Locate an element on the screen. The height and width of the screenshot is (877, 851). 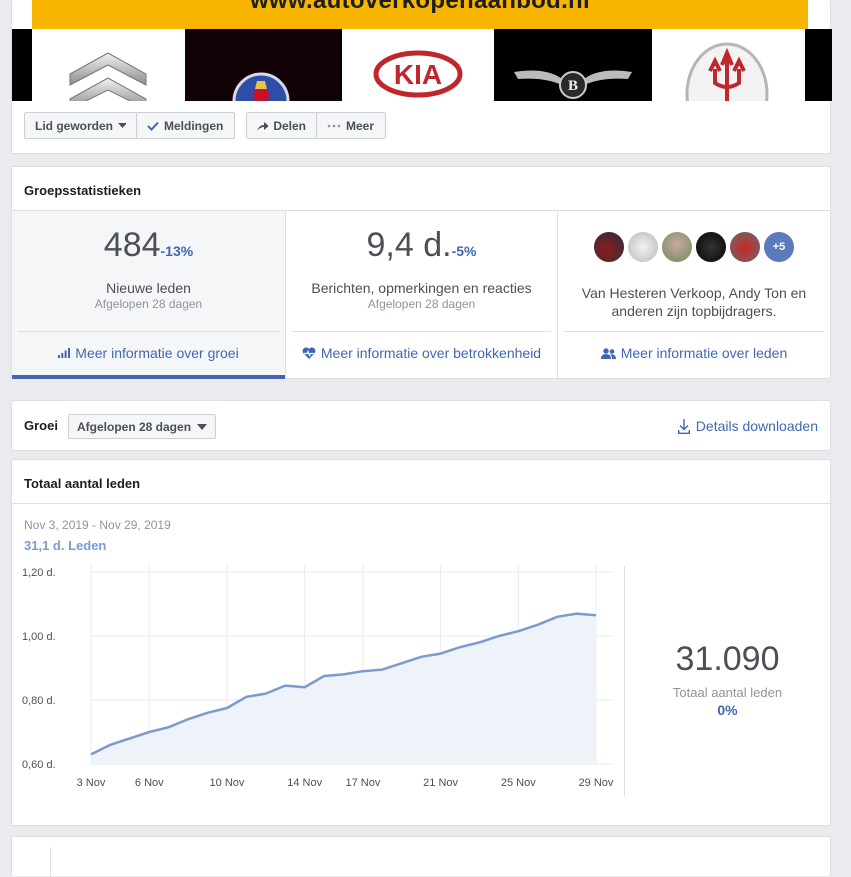
cover-logos: KIA B is located at coordinates (422, 65).